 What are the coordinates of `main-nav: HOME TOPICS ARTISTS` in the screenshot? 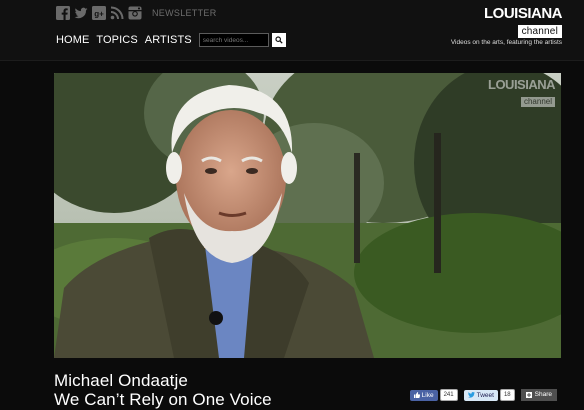 It's located at (171, 40).